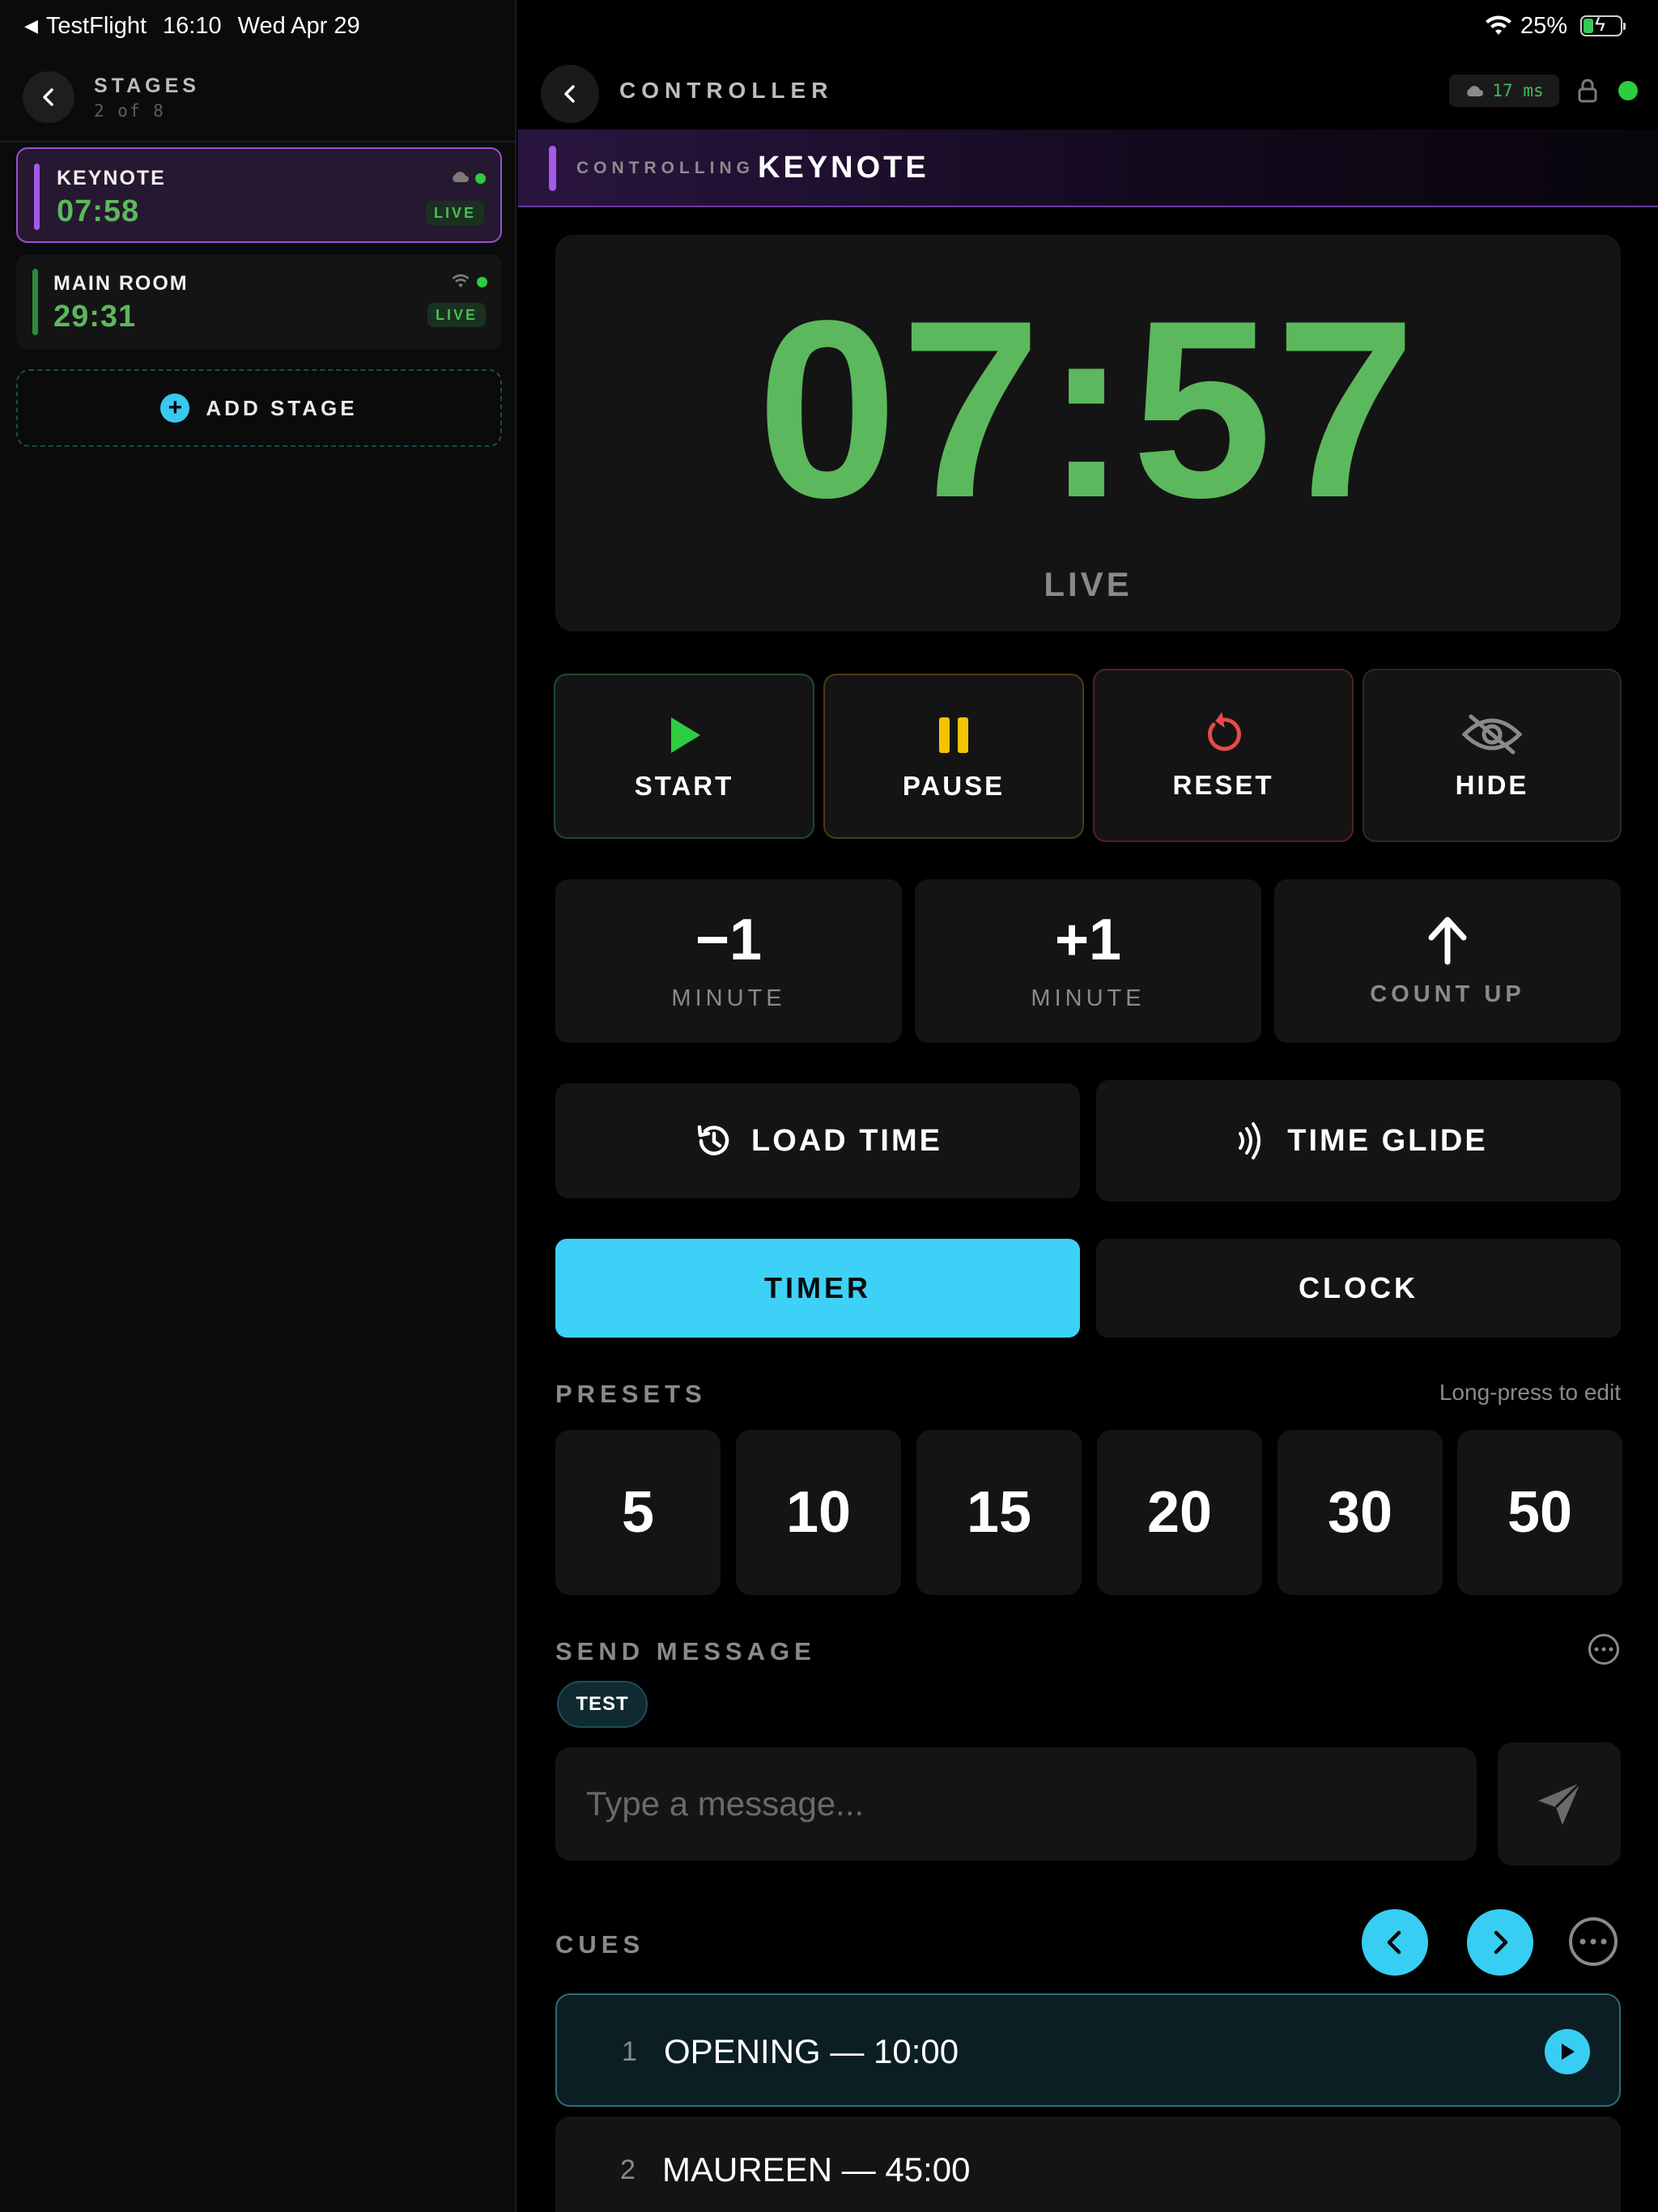 The width and height of the screenshot is (1658, 2212). Describe the element at coordinates (713, 1140) in the screenshot. I see `history-icon` at that location.